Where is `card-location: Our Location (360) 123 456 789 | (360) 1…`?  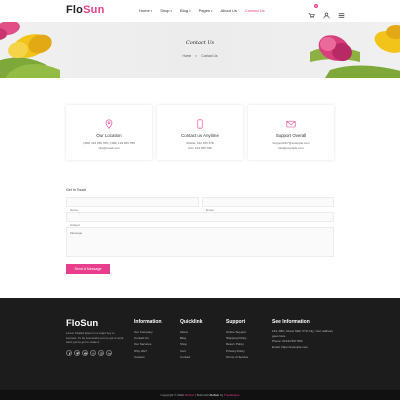 card-location: Our Location (360) 123 456 789 | (360) 1… is located at coordinates (109, 132).